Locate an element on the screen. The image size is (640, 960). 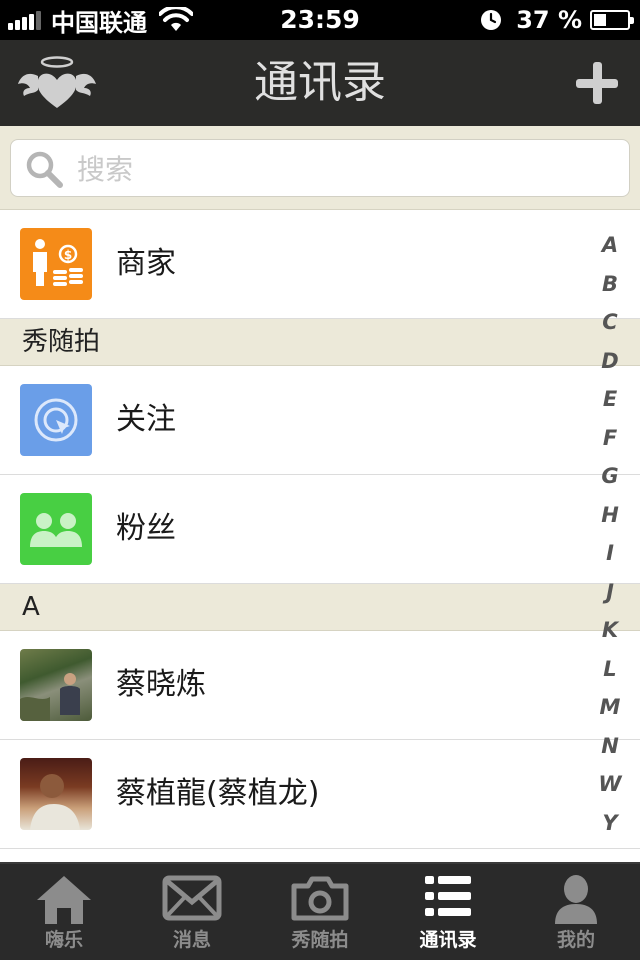
tab-contacts: 通讯录 is located at coordinates (448, 912).